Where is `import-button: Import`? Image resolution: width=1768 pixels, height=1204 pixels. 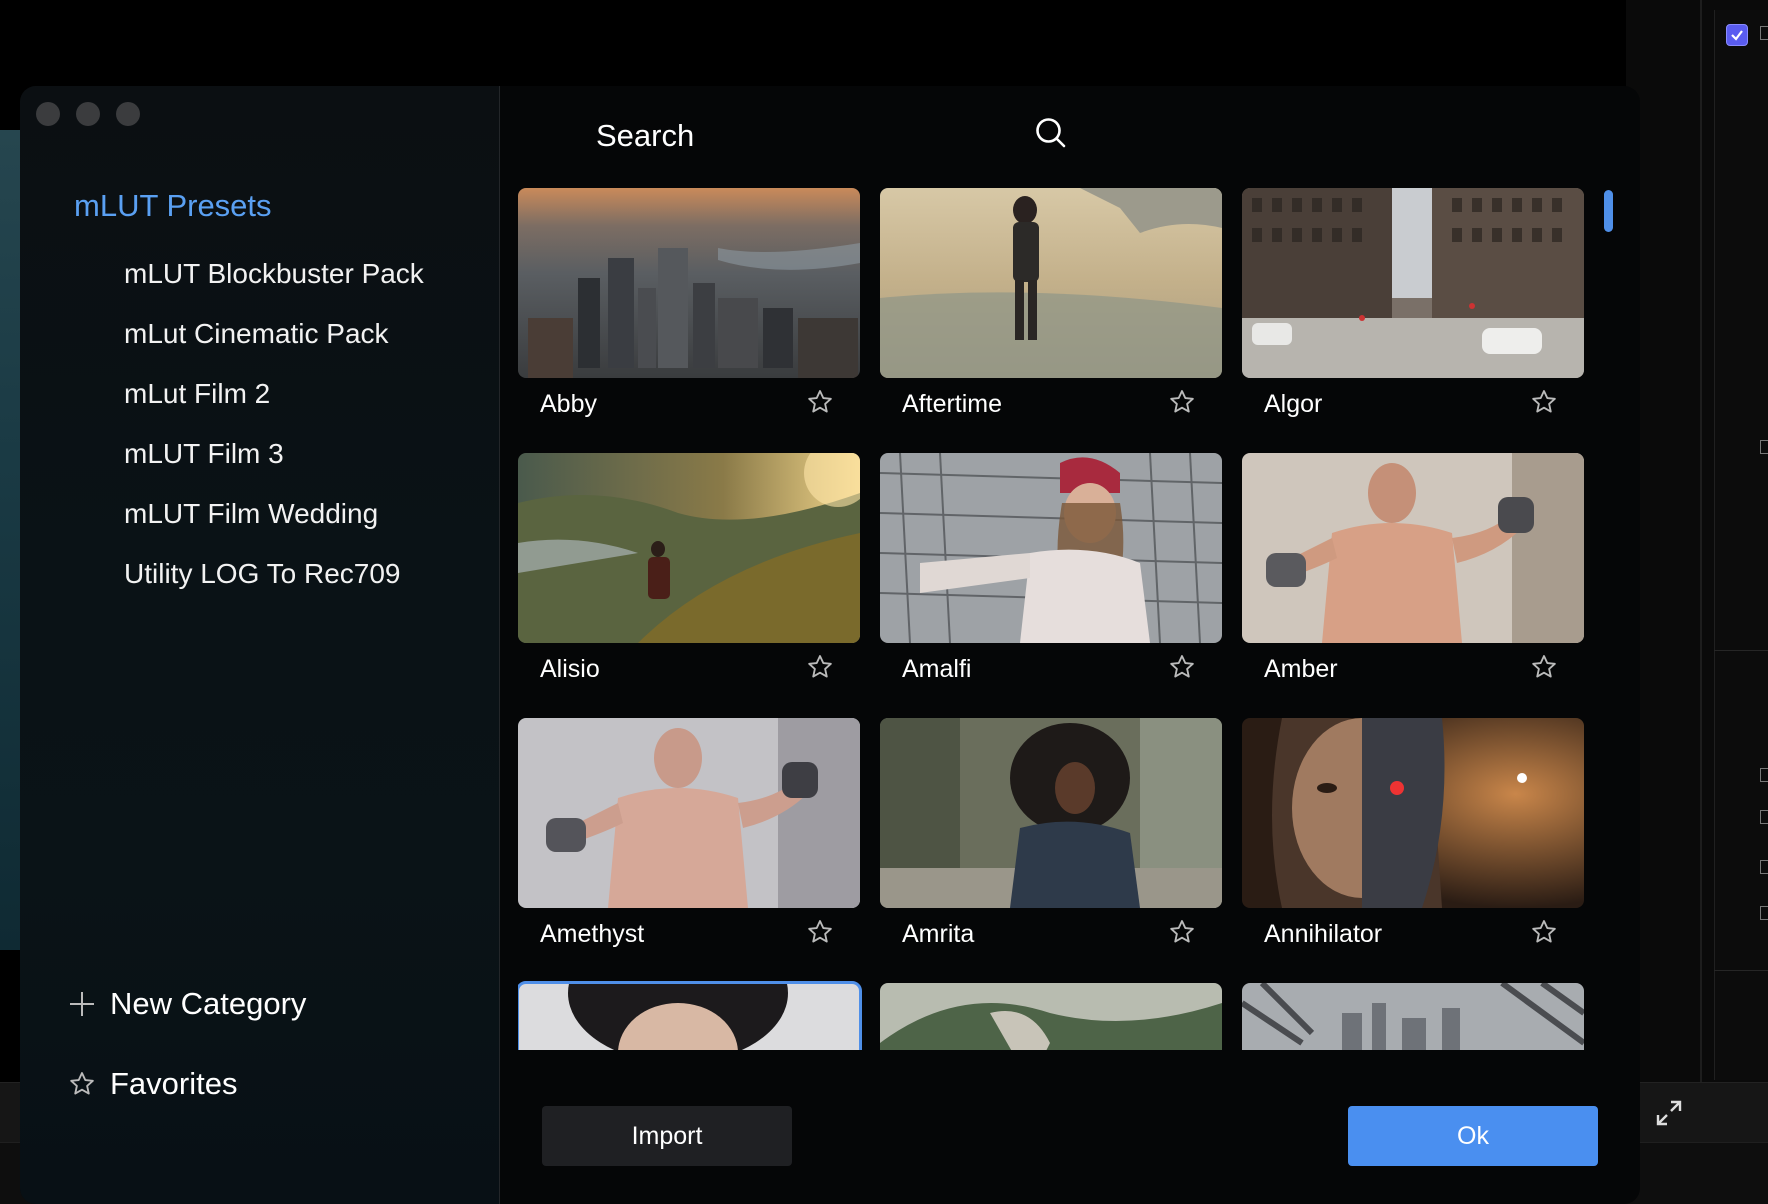
import-button: Import is located at coordinates (667, 1136).